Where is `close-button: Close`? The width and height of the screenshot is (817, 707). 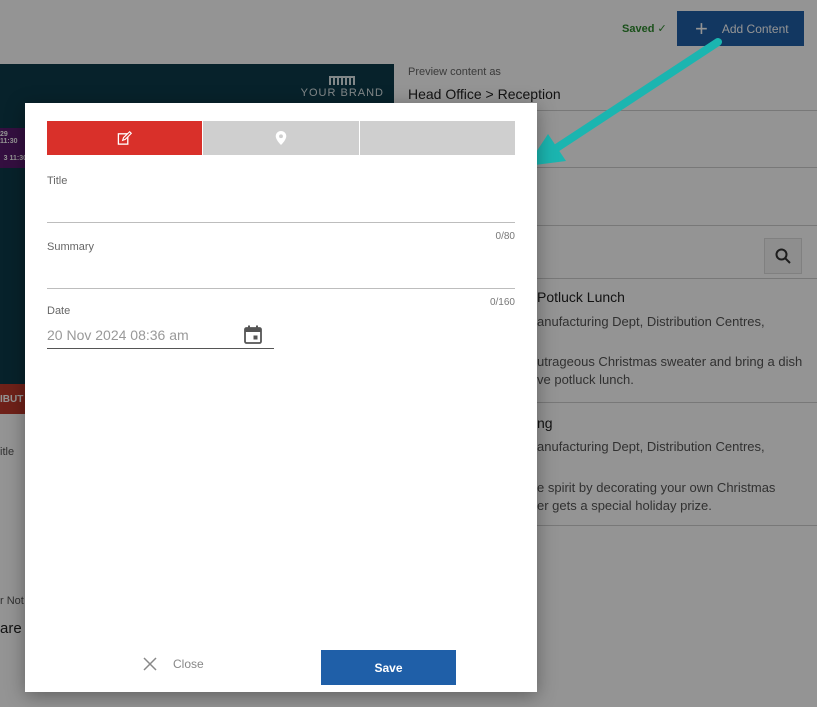
close-button: Close is located at coordinates (173, 664).